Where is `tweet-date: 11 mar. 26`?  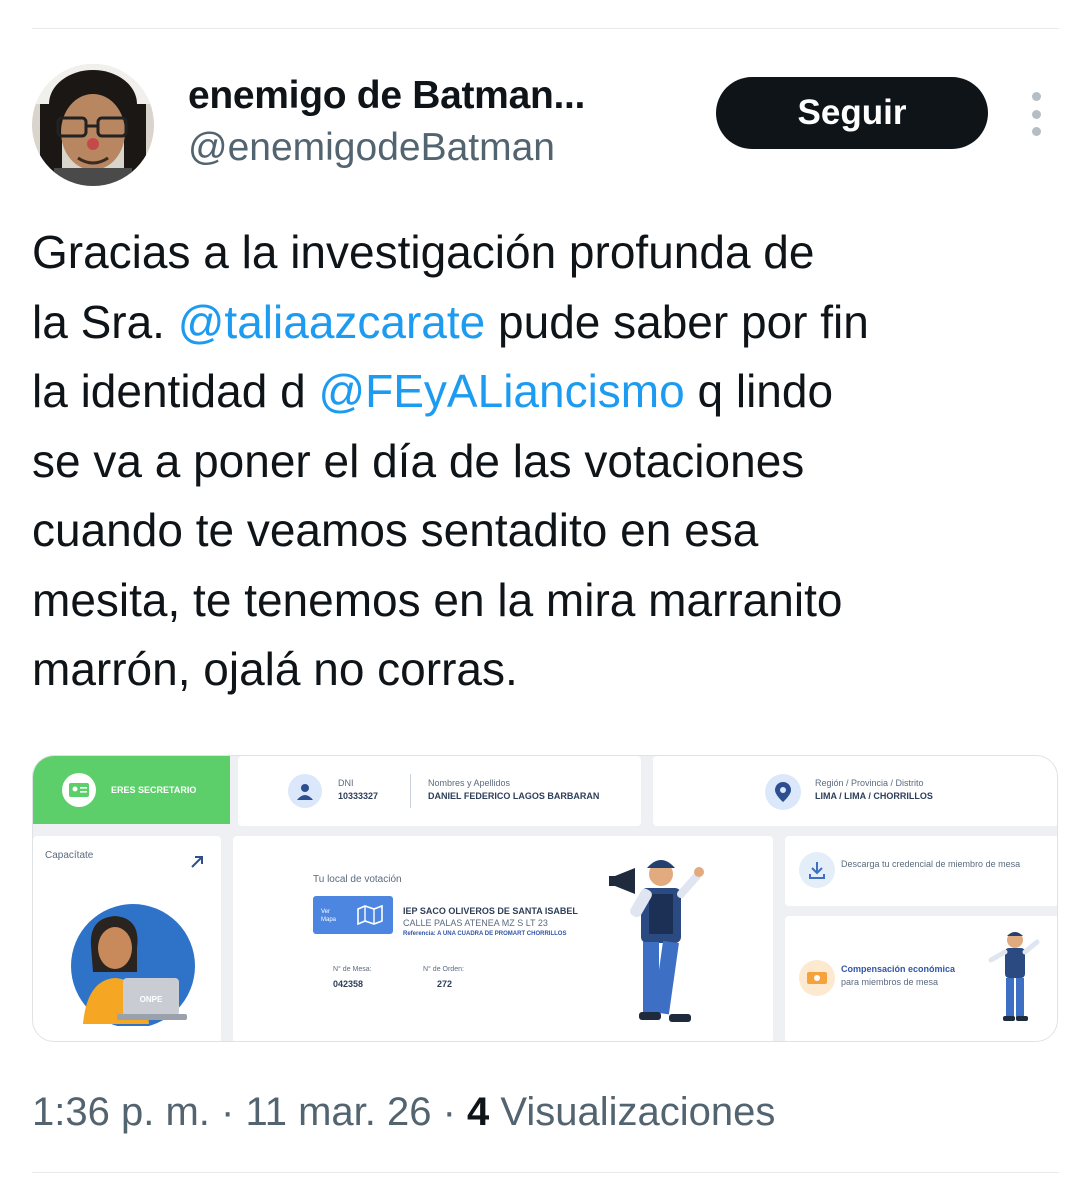
tweet-date: 11 mar. 26 is located at coordinates (338, 1112).